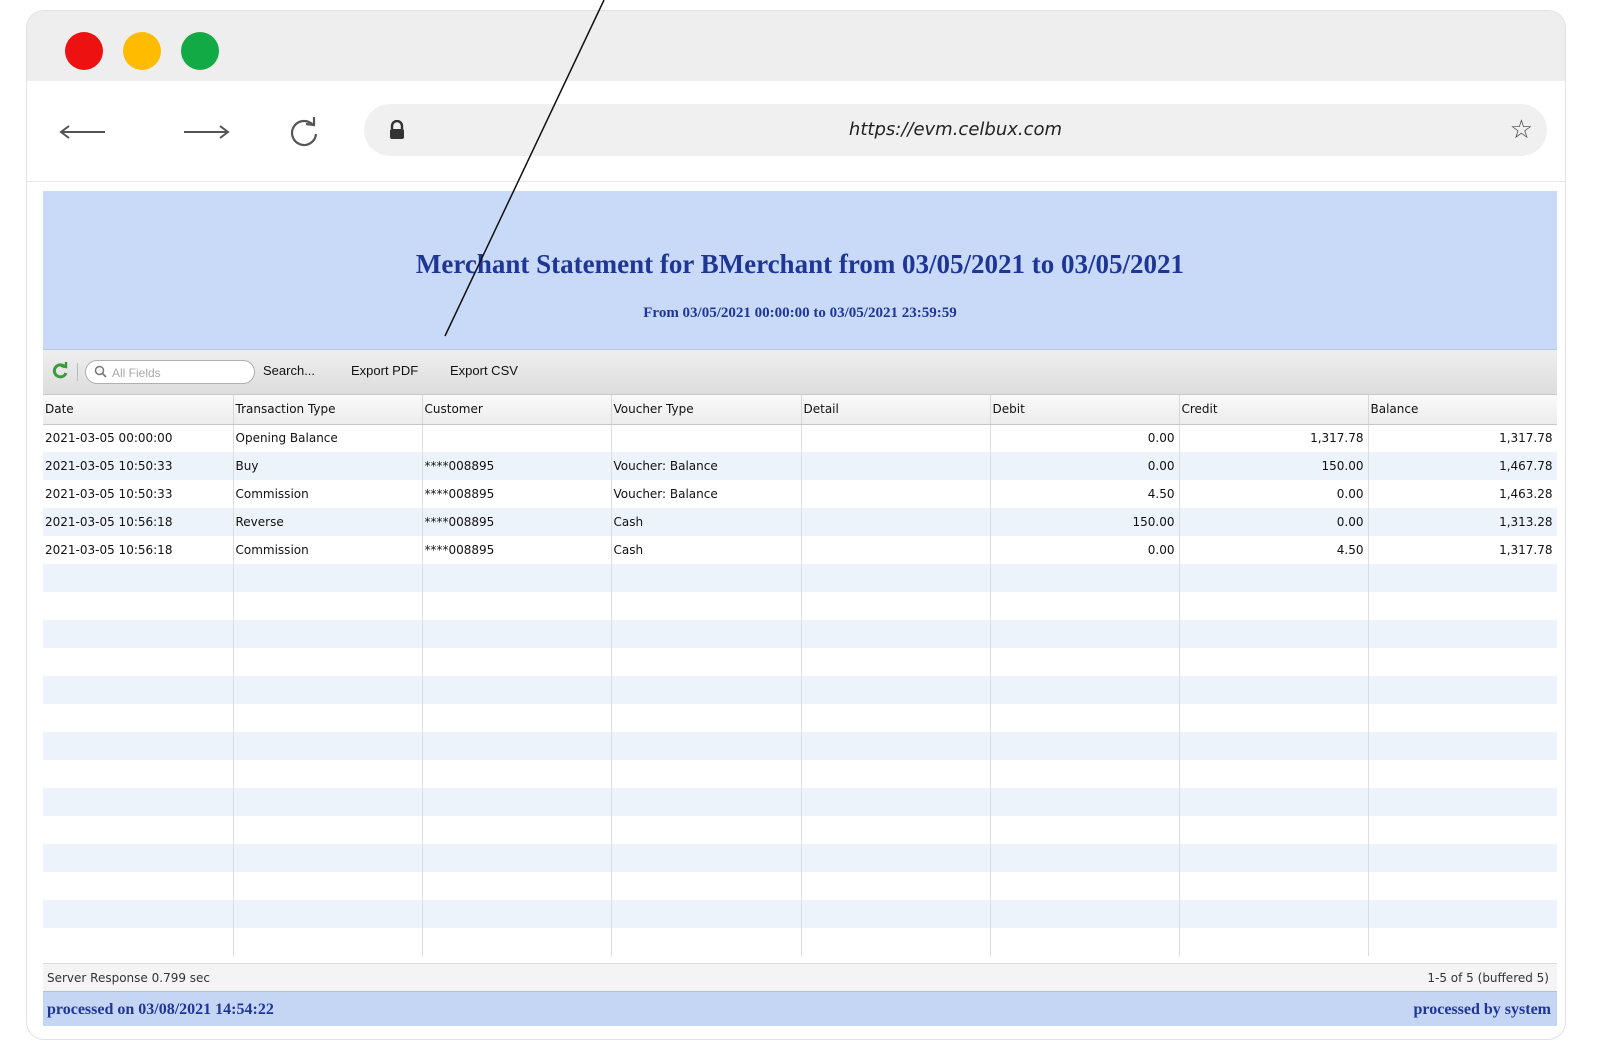 Image resolution: width=1606 pixels, height=1059 pixels. What do you see at coordinates (1274, 410) in the screenshot?
I see `column-header-credit: Credit` at bounding box center [1274, 410].